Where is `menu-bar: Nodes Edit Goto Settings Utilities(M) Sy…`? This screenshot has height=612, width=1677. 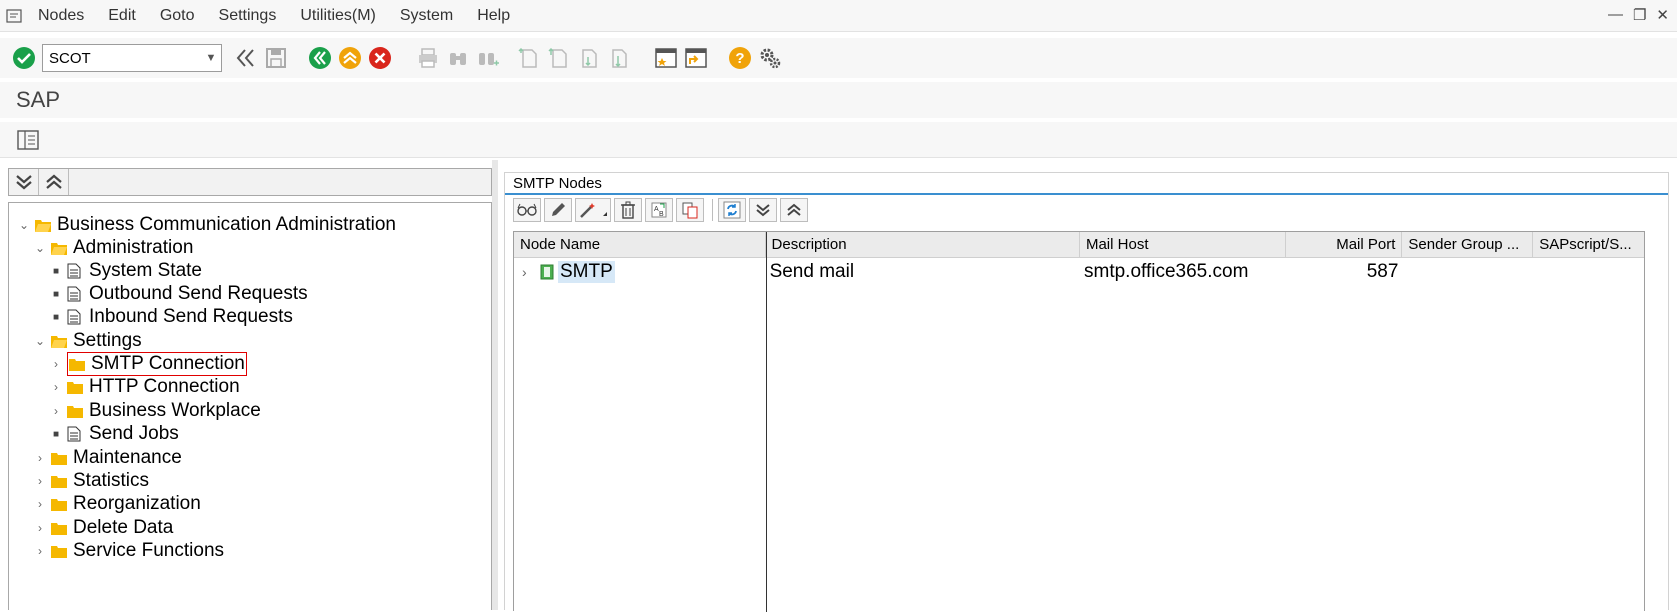
menu-bar: Nodes Edit Goto Settings Utilities(M) Sy… is located at coordinates (838, 16).